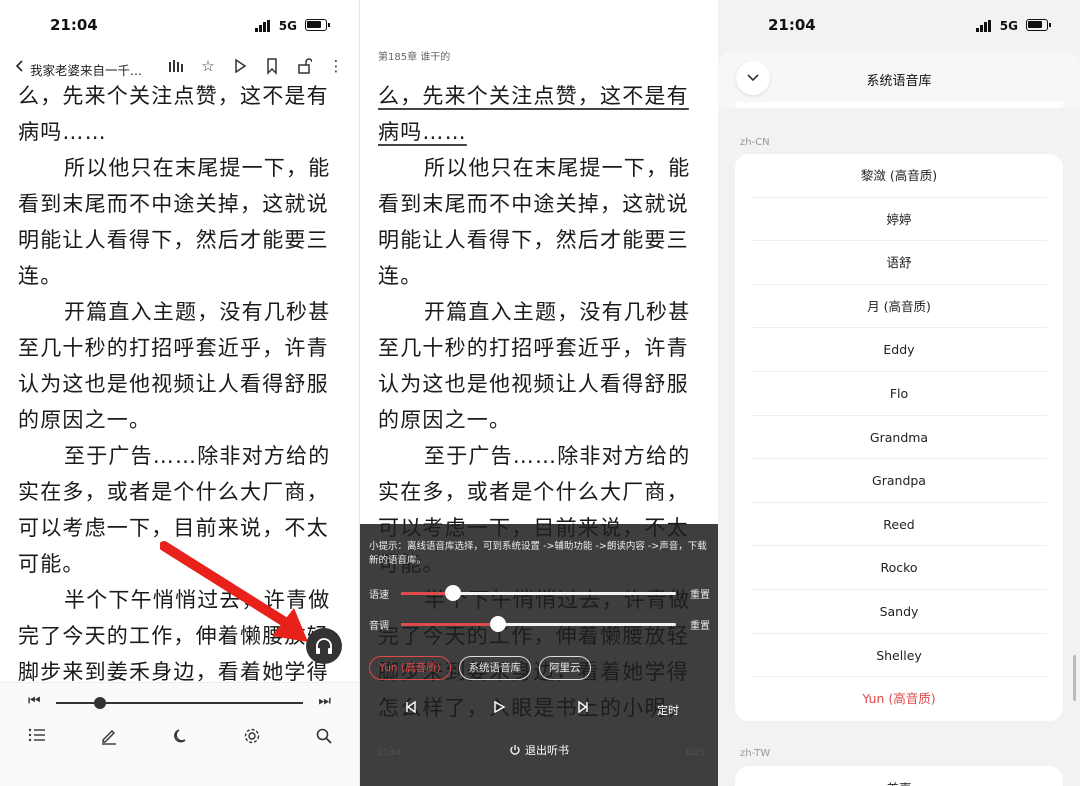 This screenshot has width=1080, height=786. What do you see at coordinates (252, 738) in the screenshot?
I see `settings-icon` at bounding box center [252, 738].